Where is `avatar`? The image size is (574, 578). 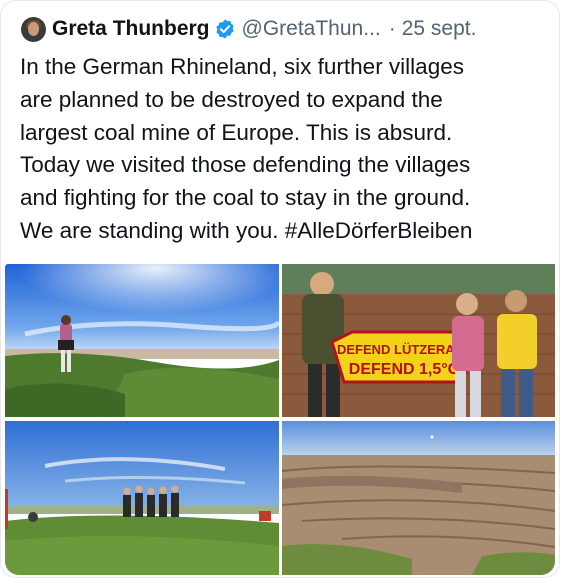 avatar is located at coordinates (33, 29).